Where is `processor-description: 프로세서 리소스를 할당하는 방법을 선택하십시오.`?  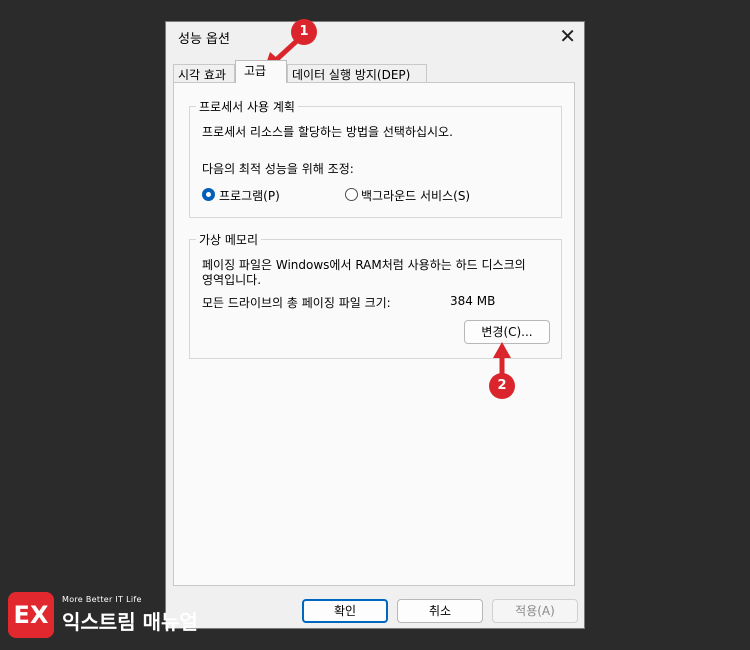 processor-description: 프로세서 리소스를 할당하는 방법을 선택하십시오. is located at coordinates (327, 132).